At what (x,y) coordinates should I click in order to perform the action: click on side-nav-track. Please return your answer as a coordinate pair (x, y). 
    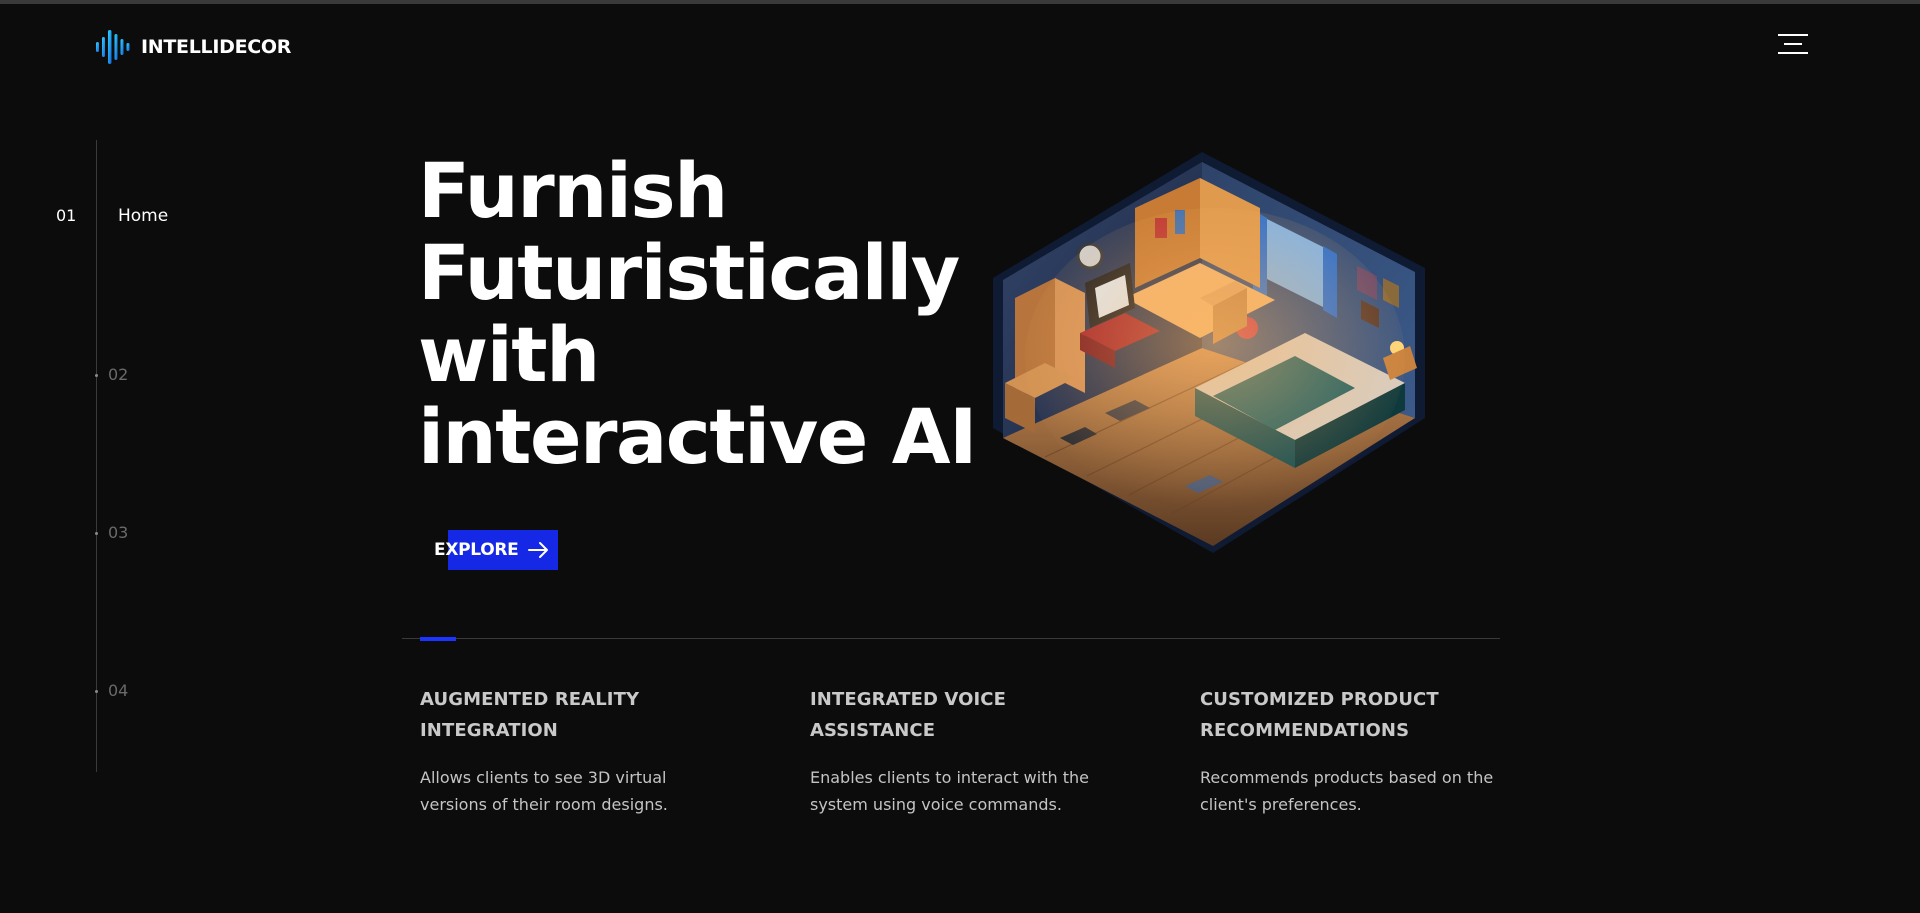
    Looking at the image, I should click on (96, 456).